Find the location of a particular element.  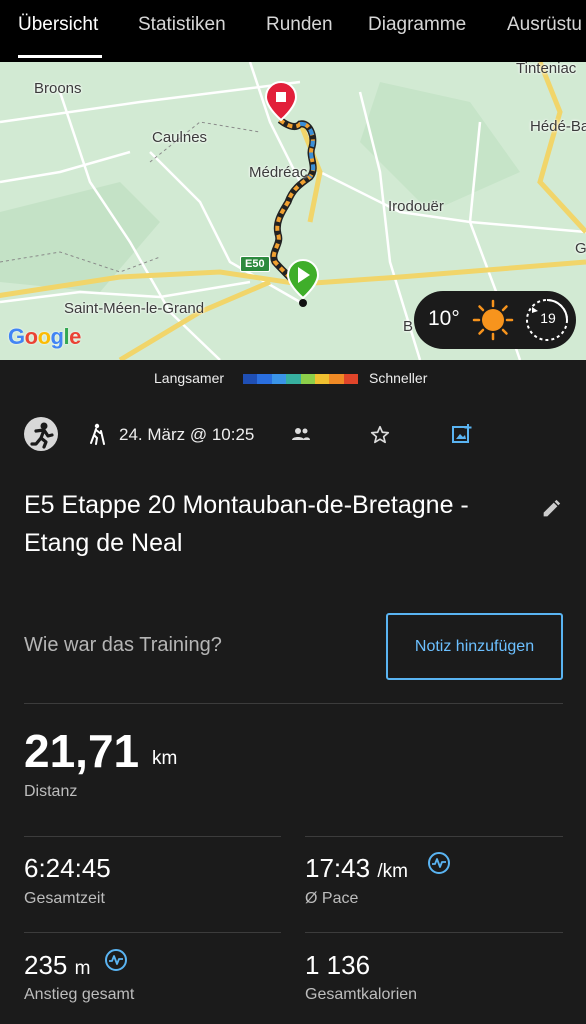

temperature: 10° is located at coordinates (444, 318).